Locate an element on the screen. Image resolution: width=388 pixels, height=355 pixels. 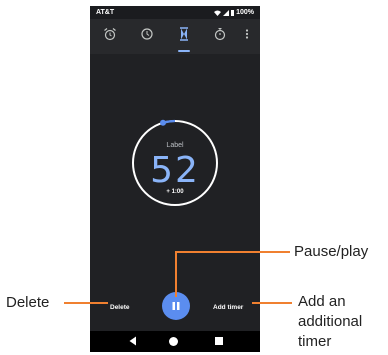
add-timer-callout-text: Add an additional timer is located at coordinates (330, 321).